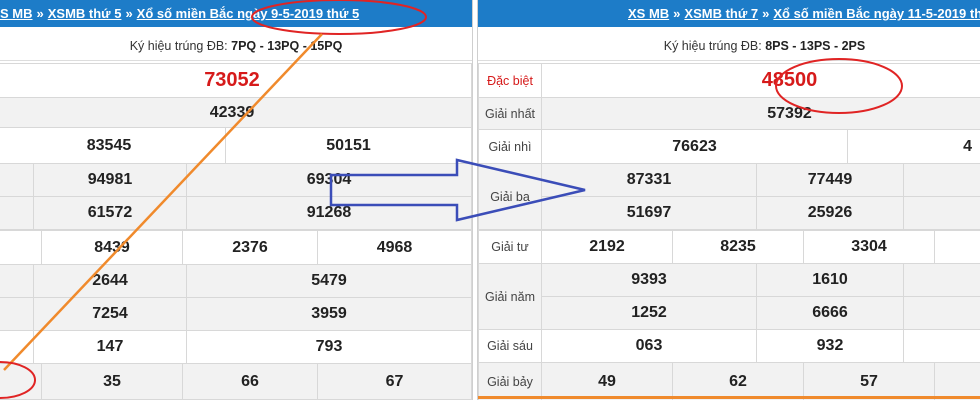 The width and height of the screenshot is (980, 400). I want to click on results-table-6: 35 66 67, so click(236, 381).